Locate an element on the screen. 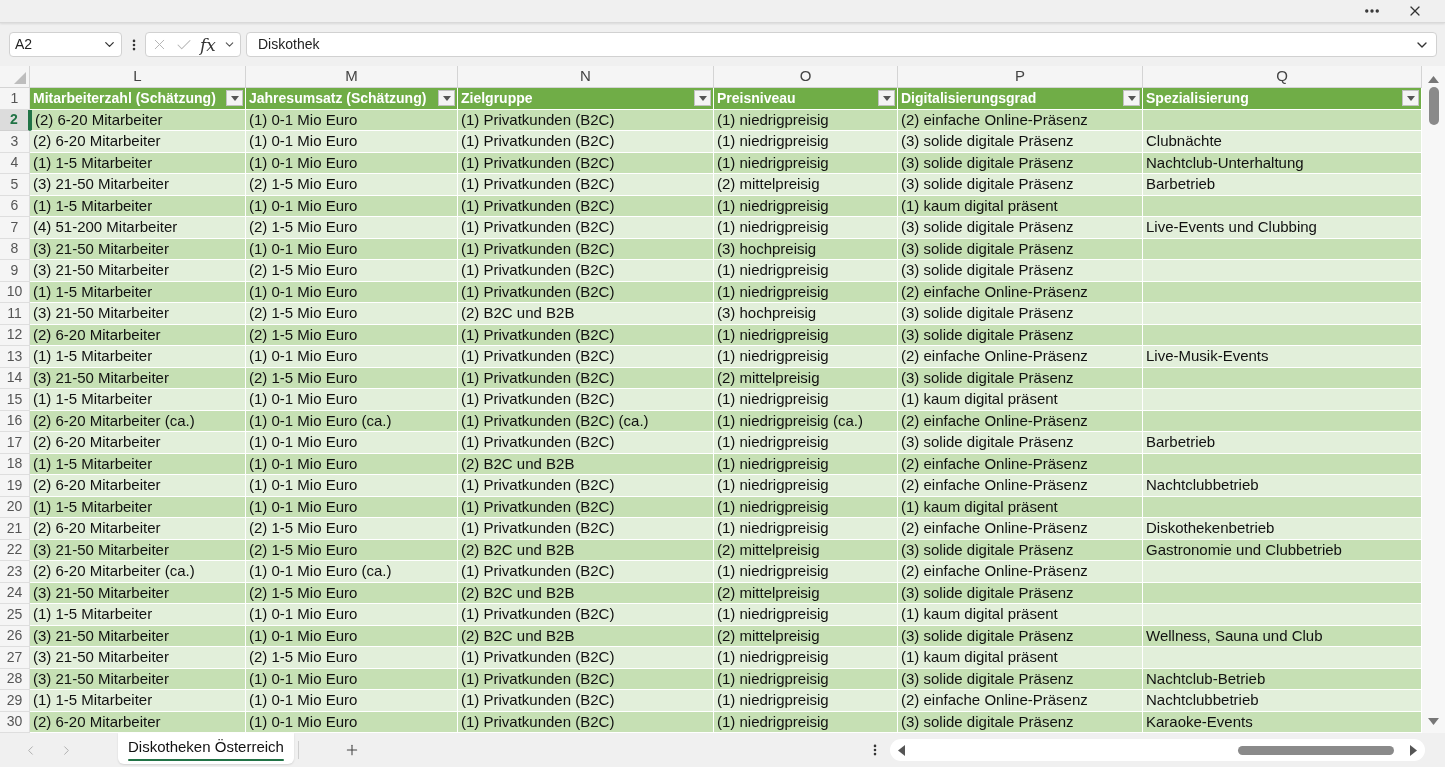 Image resolution: width=1445 pixels, height=767 pixels. row-header: 17 is located at coordinates (15, 443).